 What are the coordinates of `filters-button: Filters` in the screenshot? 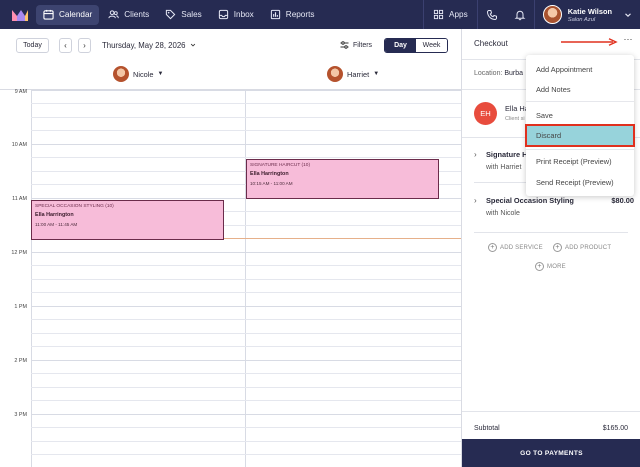 It's located at (356, 45).